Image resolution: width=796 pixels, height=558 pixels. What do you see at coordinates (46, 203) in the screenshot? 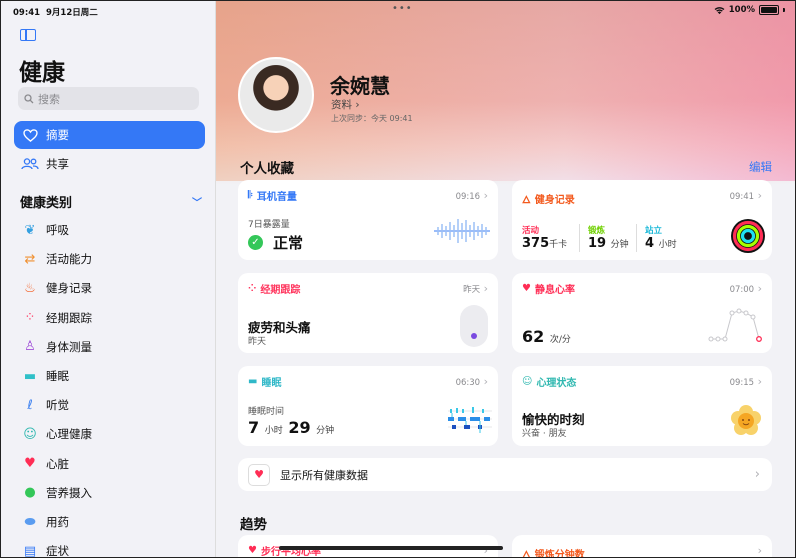
I see `categories-label: 健康类别` at bounding box center [46, 203].